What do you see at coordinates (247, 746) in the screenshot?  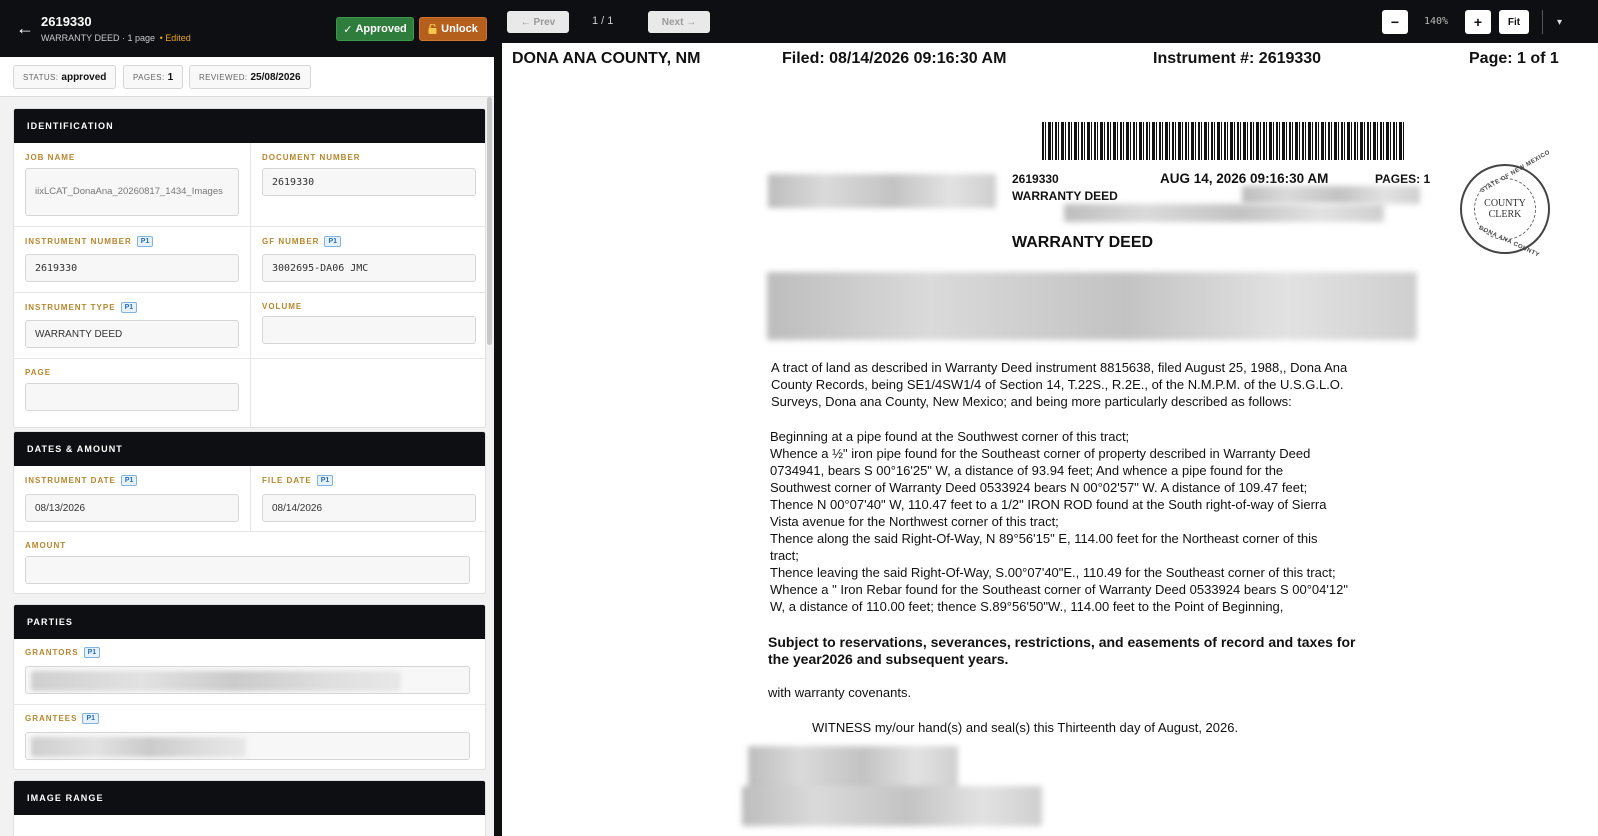 I see `grantees-field` at bounding box center [247, 746].